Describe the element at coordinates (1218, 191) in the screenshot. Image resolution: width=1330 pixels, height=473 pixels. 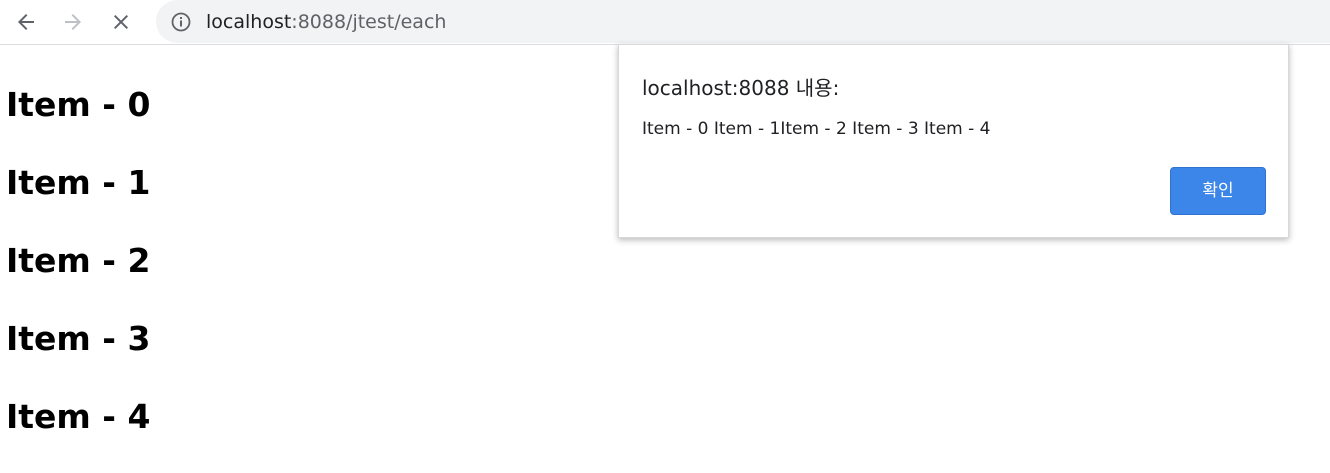
I see `ok-button: 확인` at that location.